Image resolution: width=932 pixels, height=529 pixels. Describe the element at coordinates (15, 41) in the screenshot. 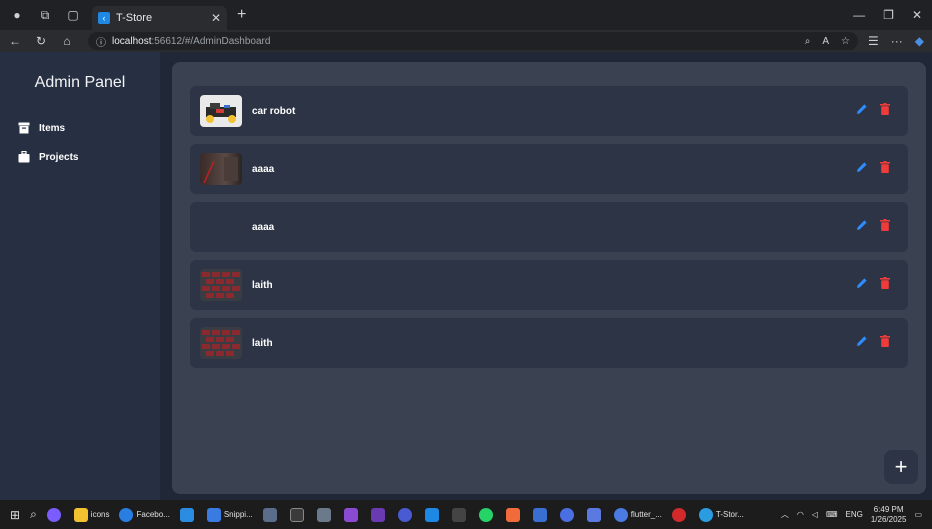

I see `back-icon: ←` at that location.